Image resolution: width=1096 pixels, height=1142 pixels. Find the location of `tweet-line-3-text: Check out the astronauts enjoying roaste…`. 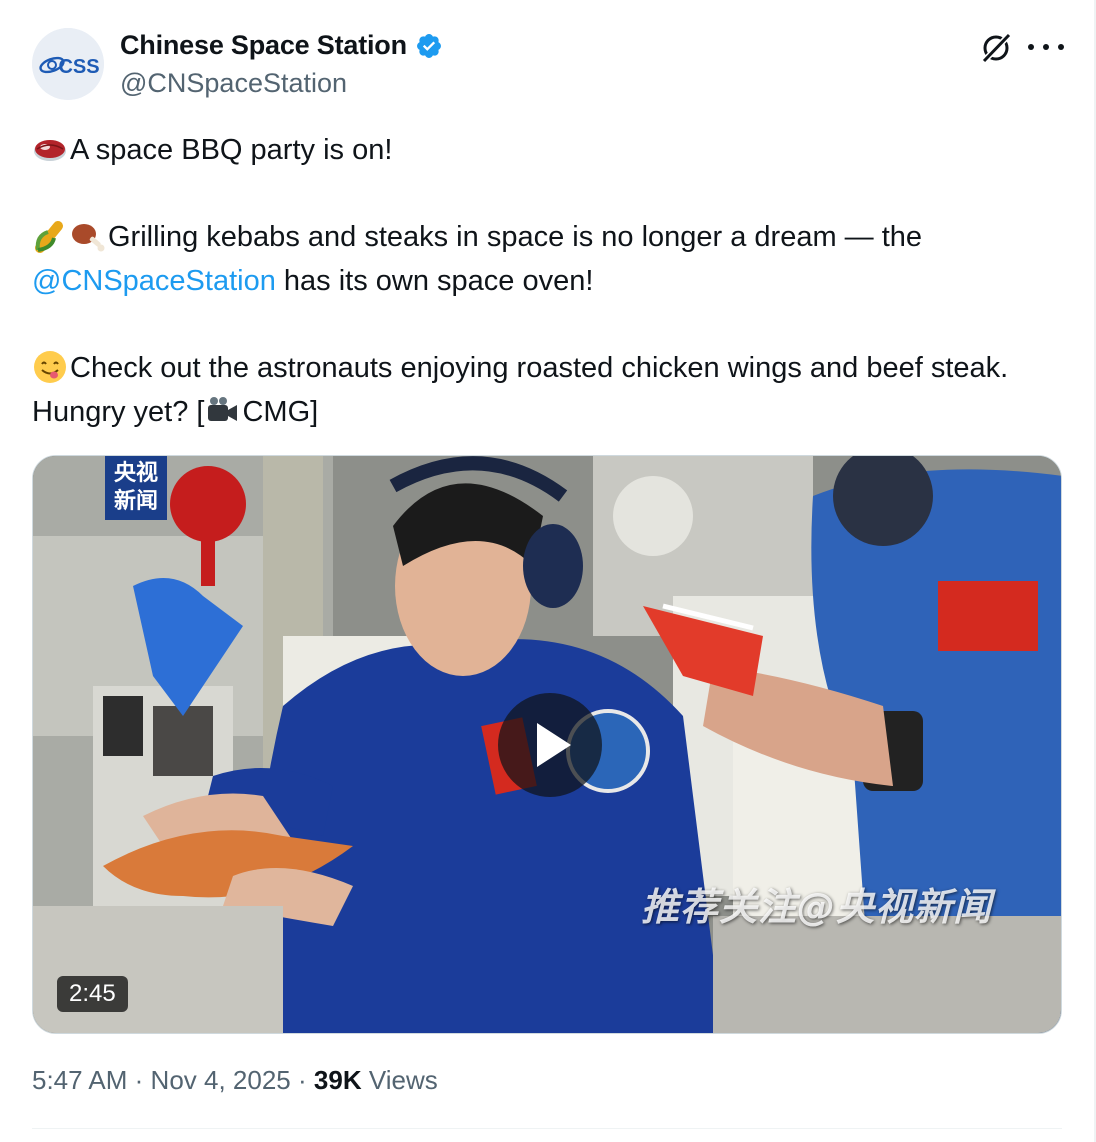

tweet-line-3-text: Check out the astronauts enjoying roaste… is located at coordinates (520, 390).